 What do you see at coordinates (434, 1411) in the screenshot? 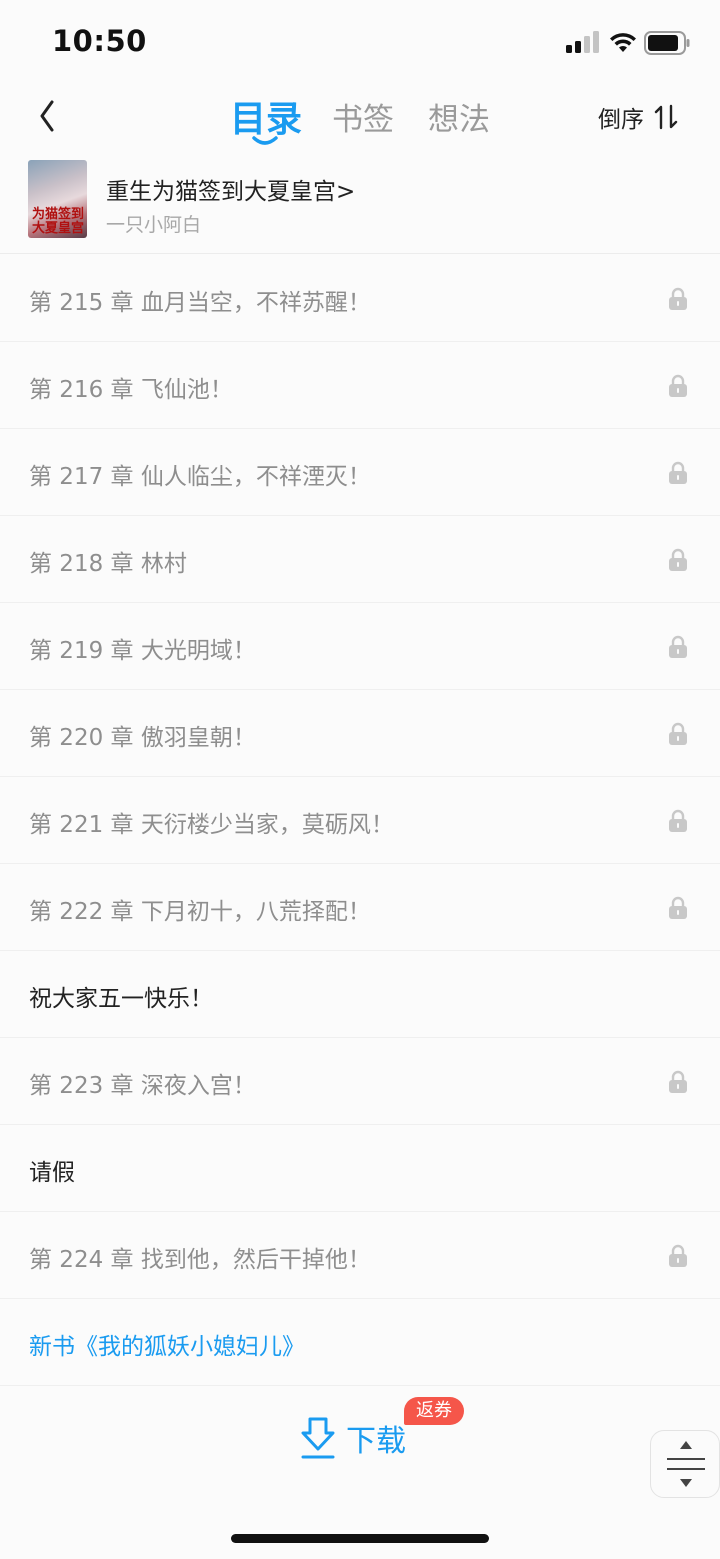
I see `coupon-badge: 返券` at bounding box center [434, 1411].